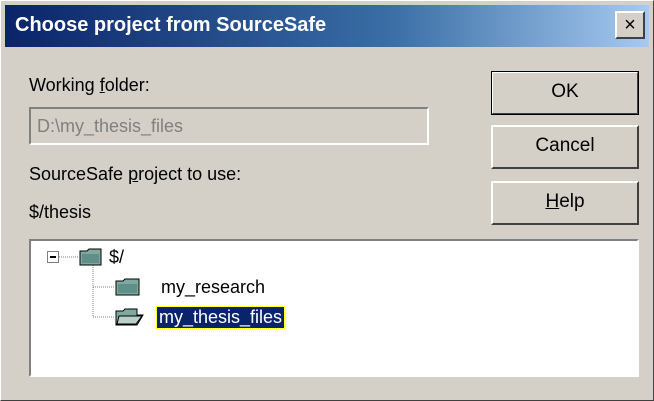  I want to click on tree-root-label: $/, so click(116, 257).